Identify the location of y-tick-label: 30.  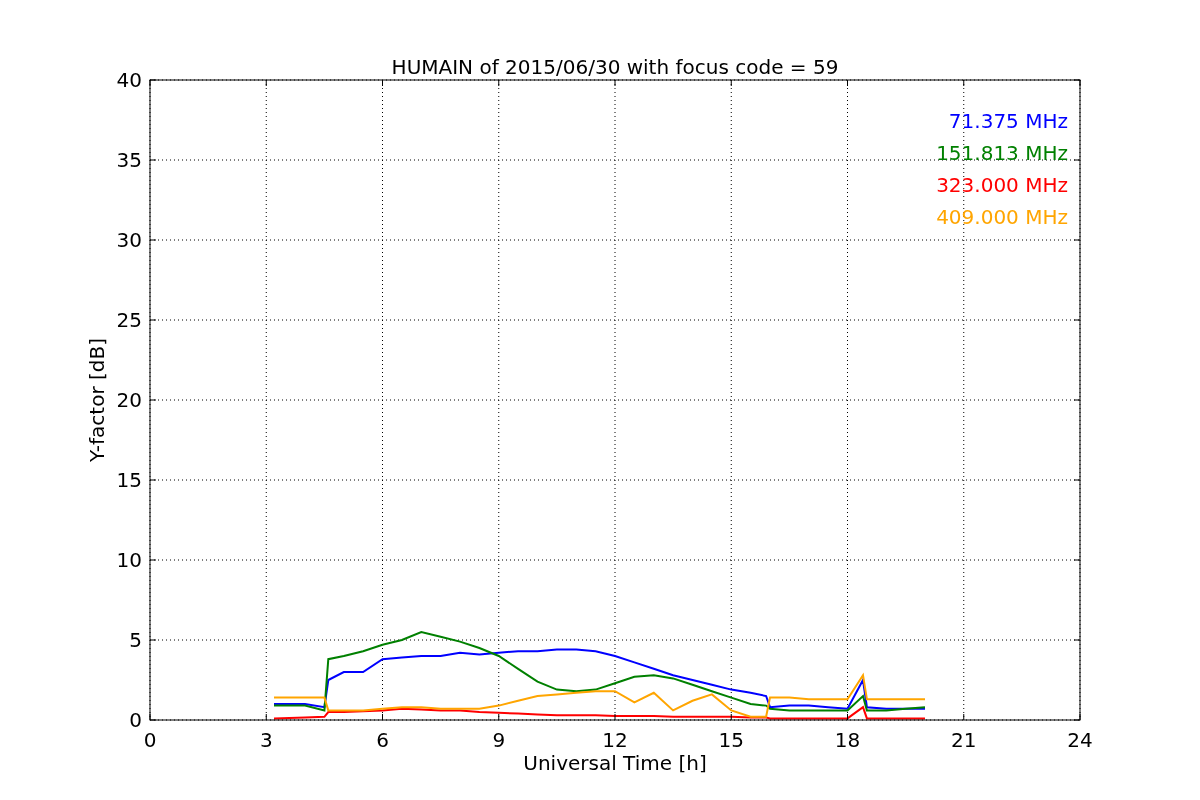
(129, 240).